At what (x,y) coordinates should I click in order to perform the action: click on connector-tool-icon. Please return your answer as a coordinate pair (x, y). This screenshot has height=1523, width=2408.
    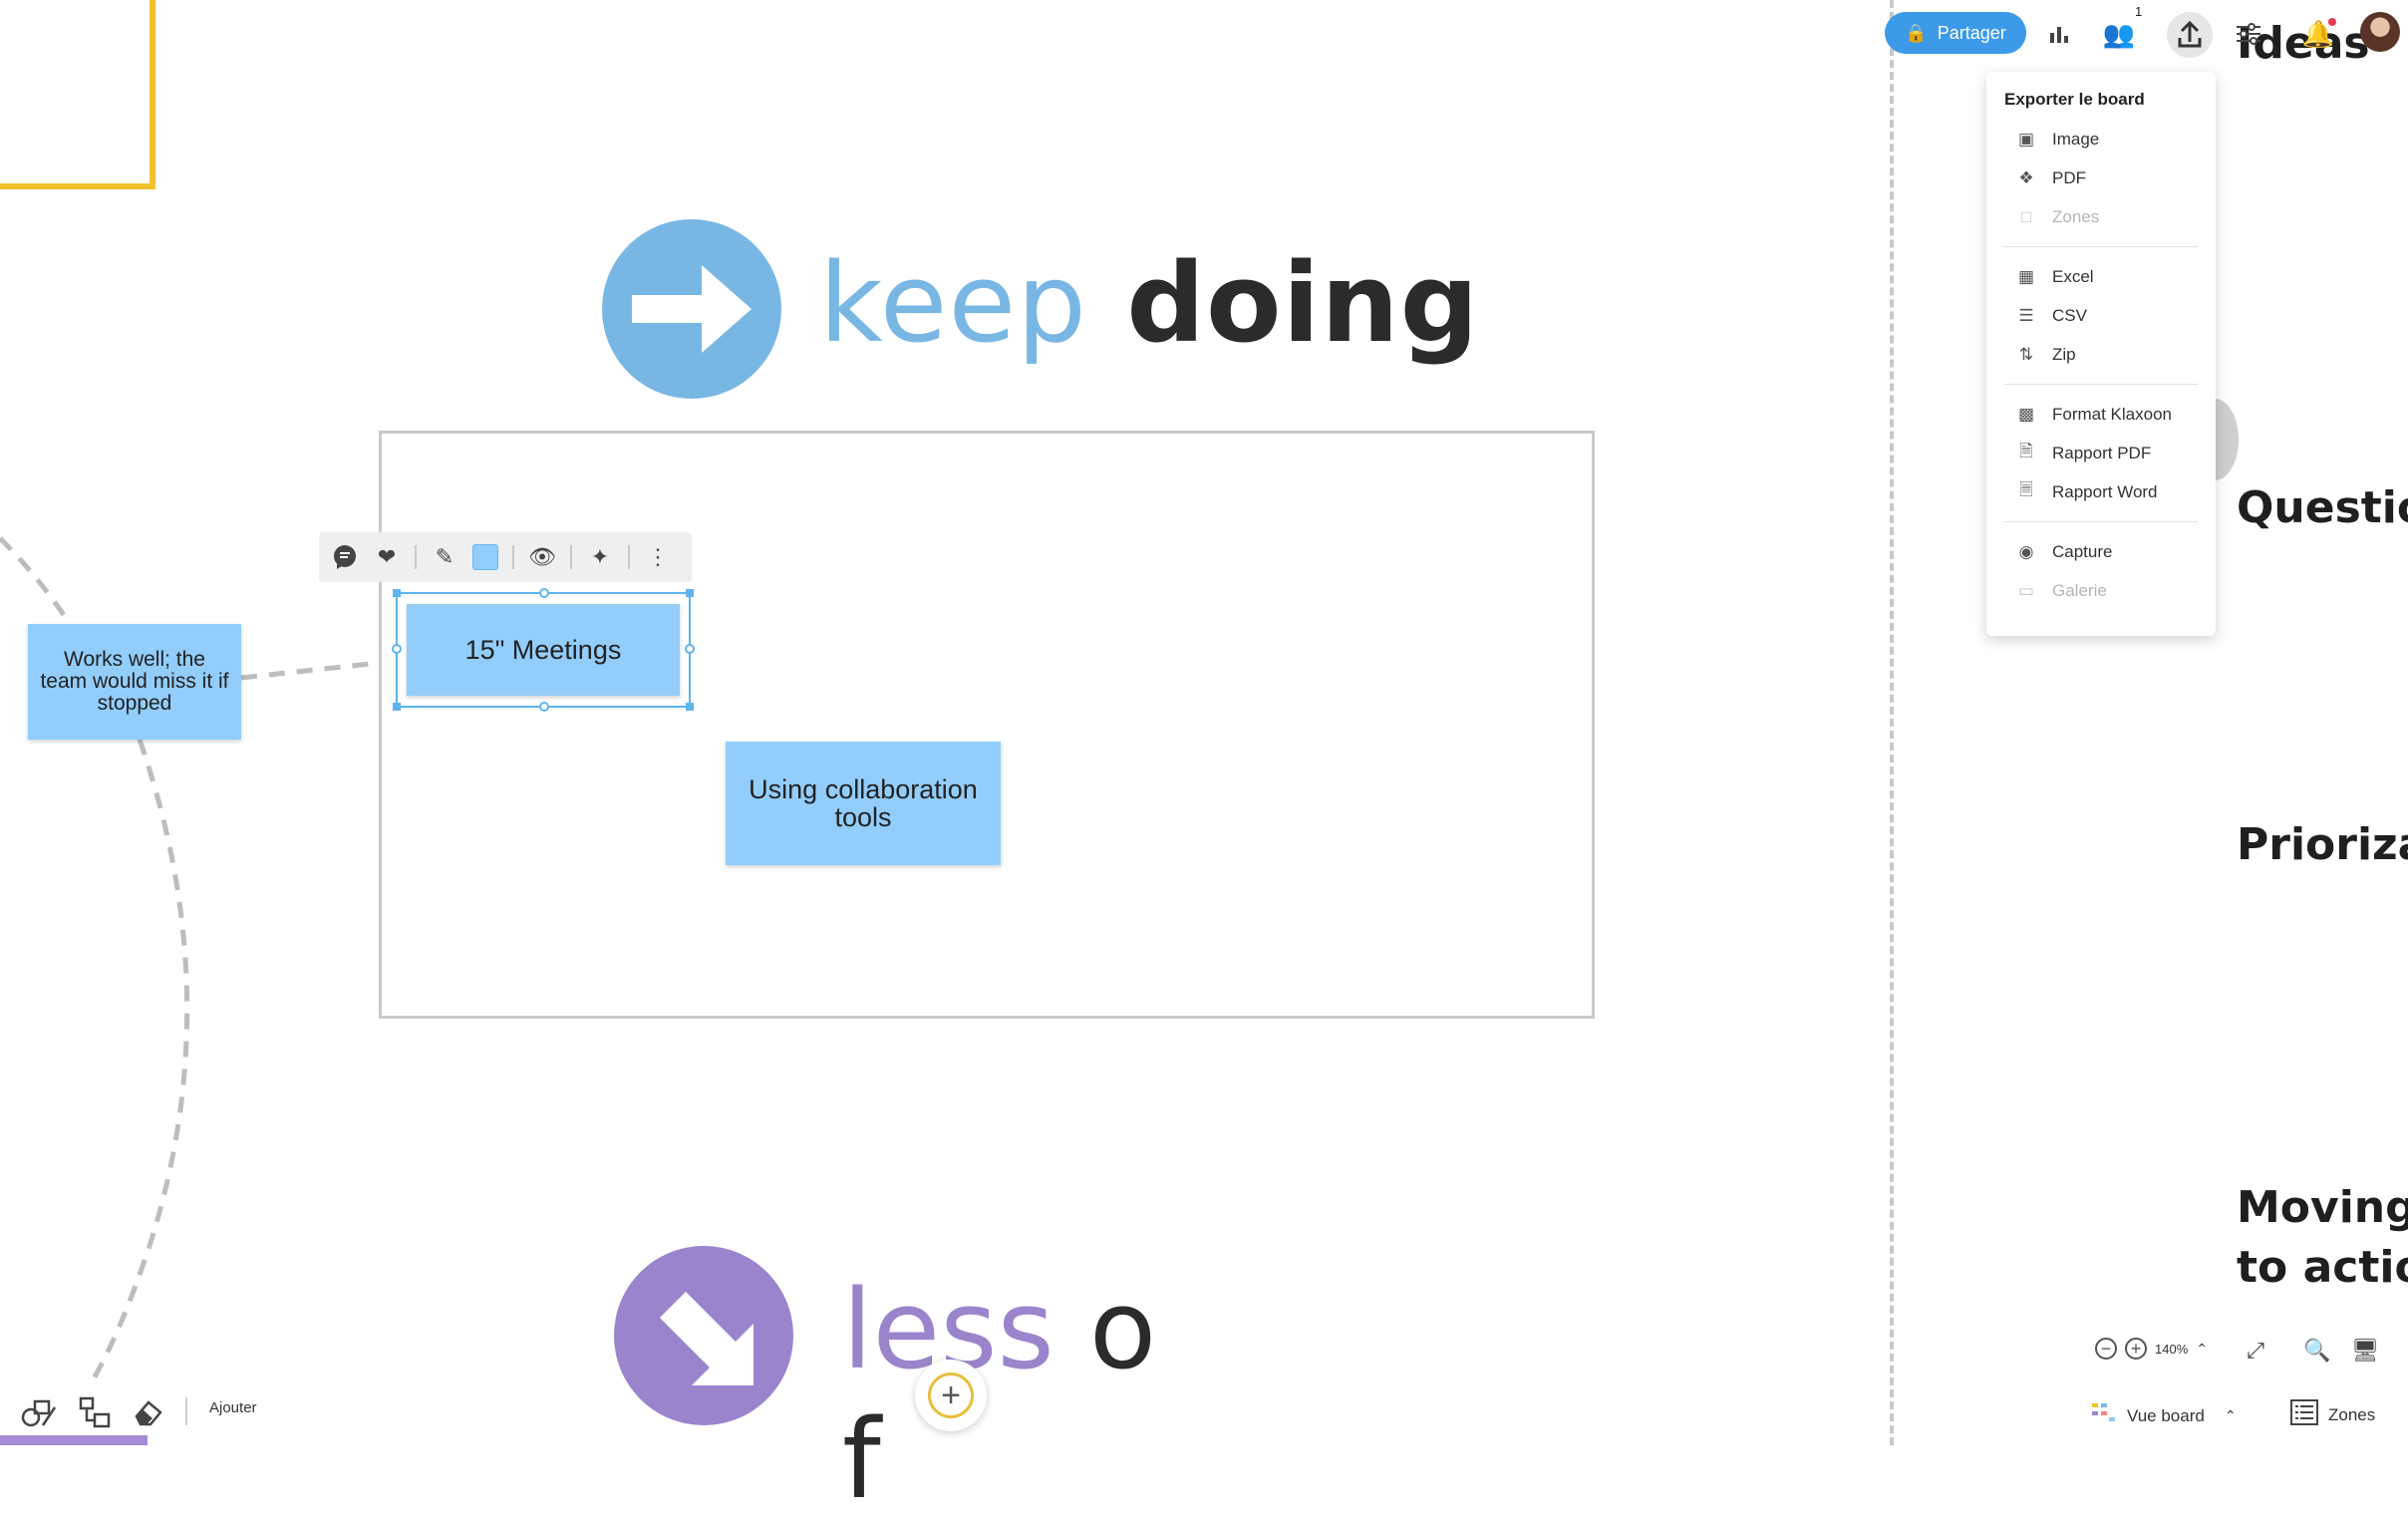
    Looking at the image, I should click on (95, 1412).